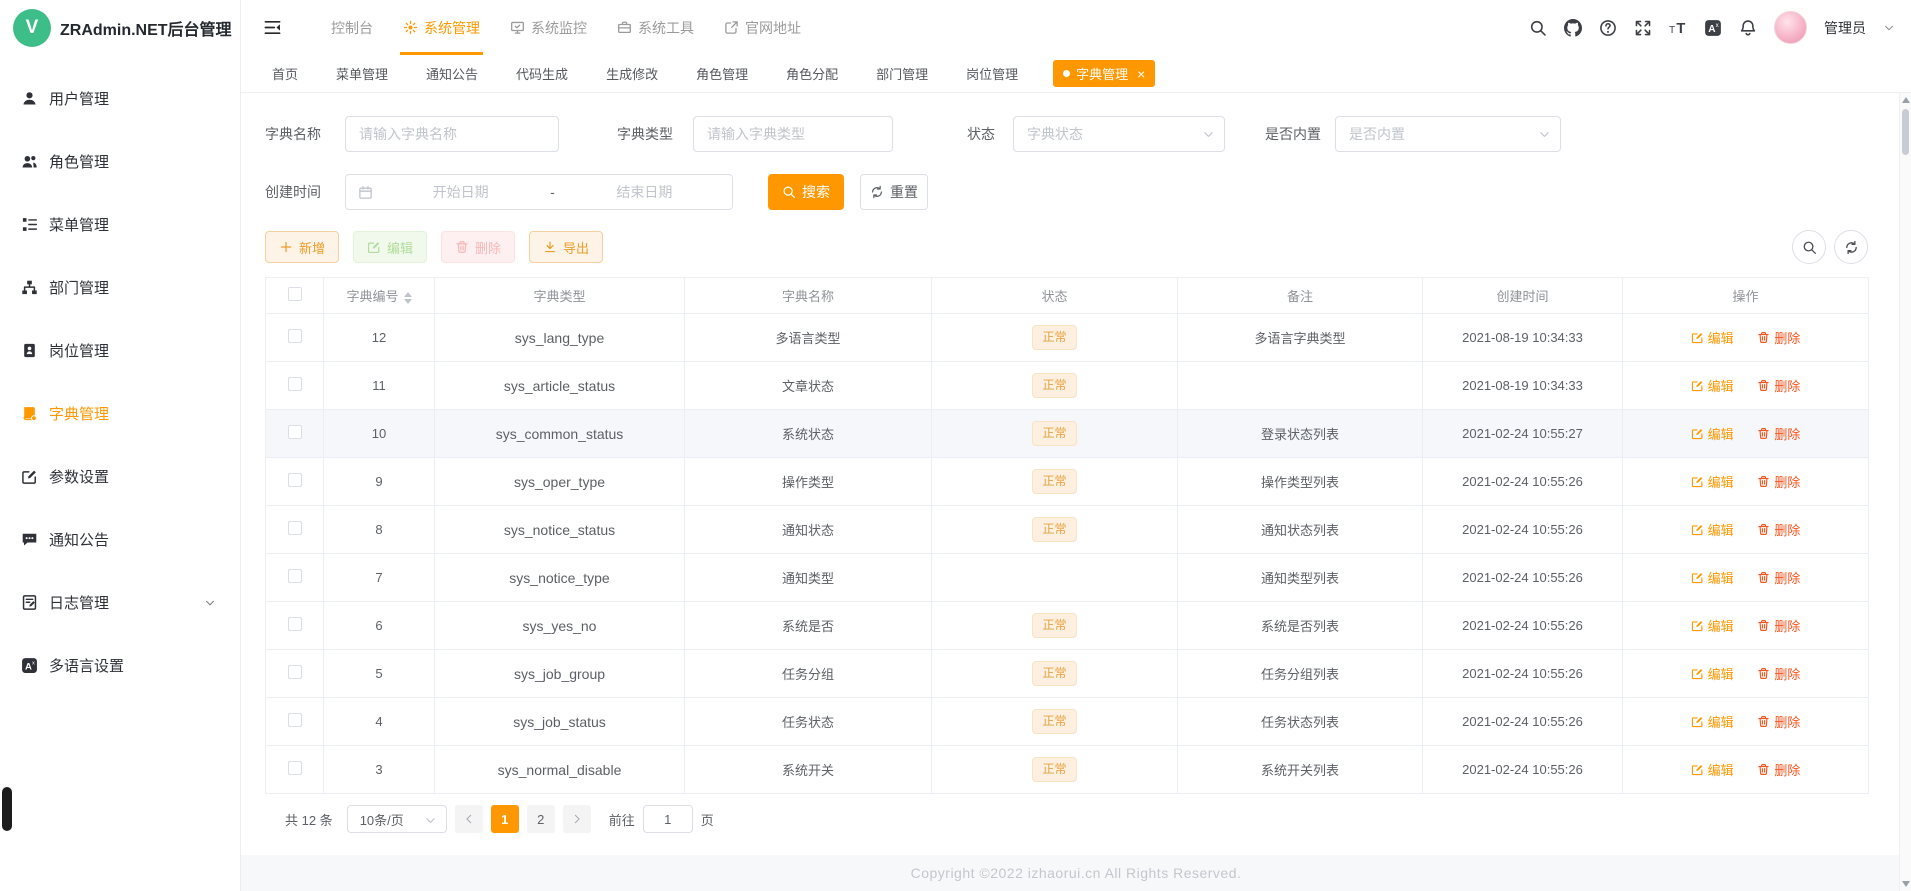 The image size is (1911, 891). I want to click on tab-菜单管理: 菜单管理, so click(362, 74).